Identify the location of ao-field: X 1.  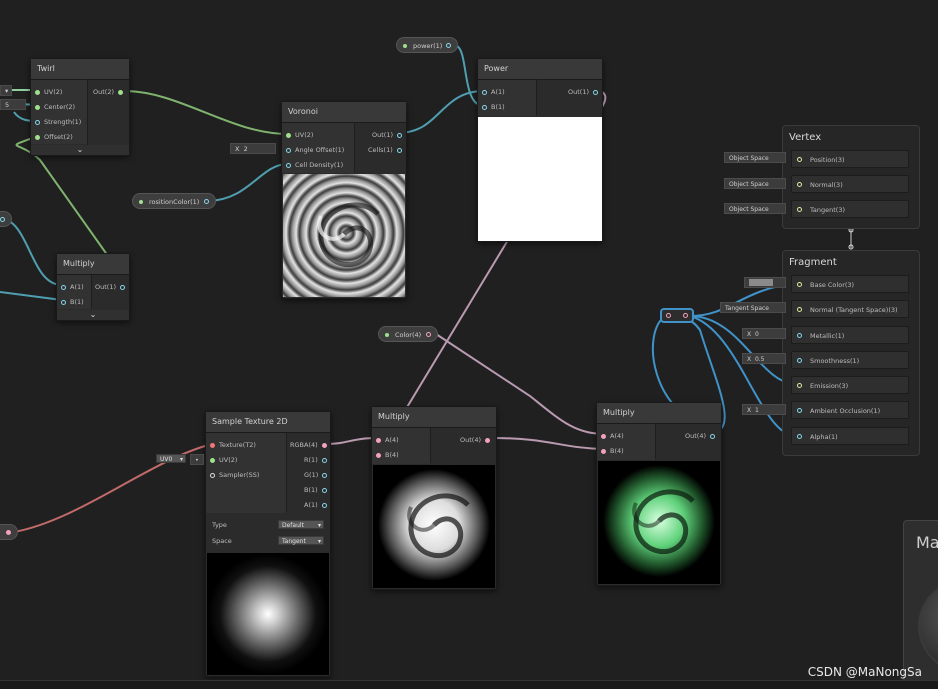
(764, 409).